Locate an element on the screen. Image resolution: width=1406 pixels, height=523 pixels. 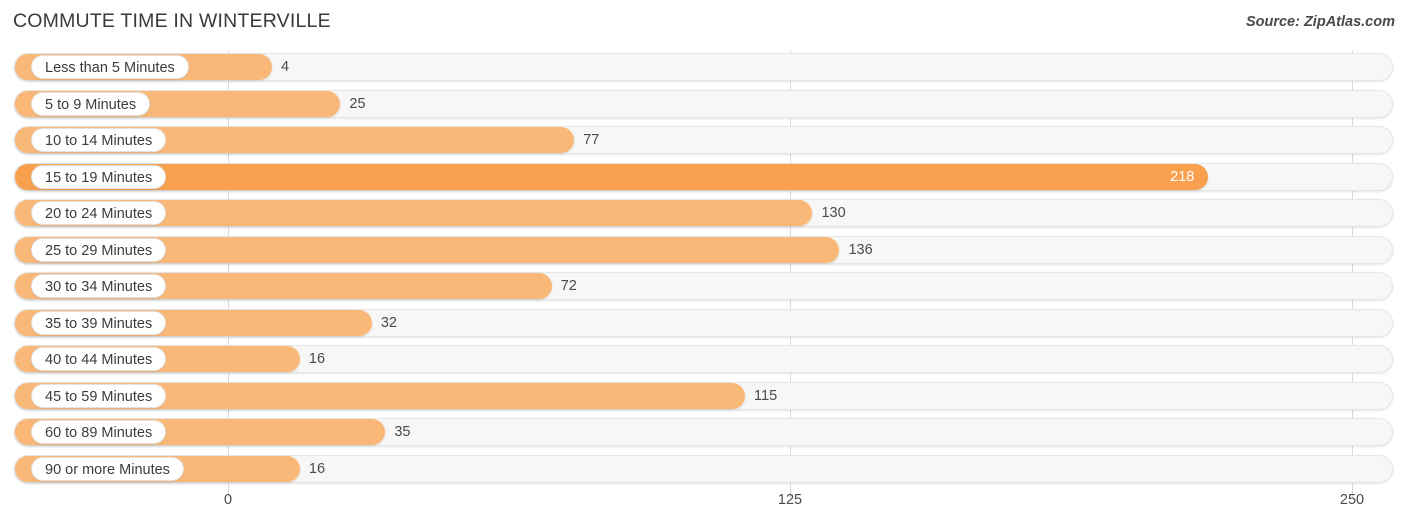
bar-row: 45 to 59 Minutes 115 is located at coordinates (703, 397).